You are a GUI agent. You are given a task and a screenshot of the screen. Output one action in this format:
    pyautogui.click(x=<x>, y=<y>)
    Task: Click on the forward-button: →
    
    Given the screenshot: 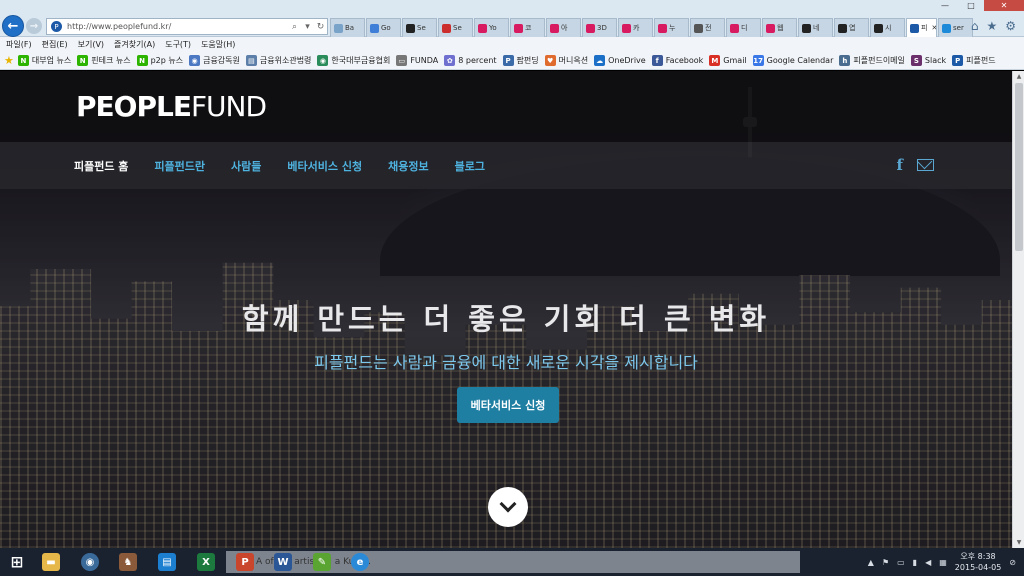 What is the action you would take?
    pyautogui.click(x=34, y=26)
    